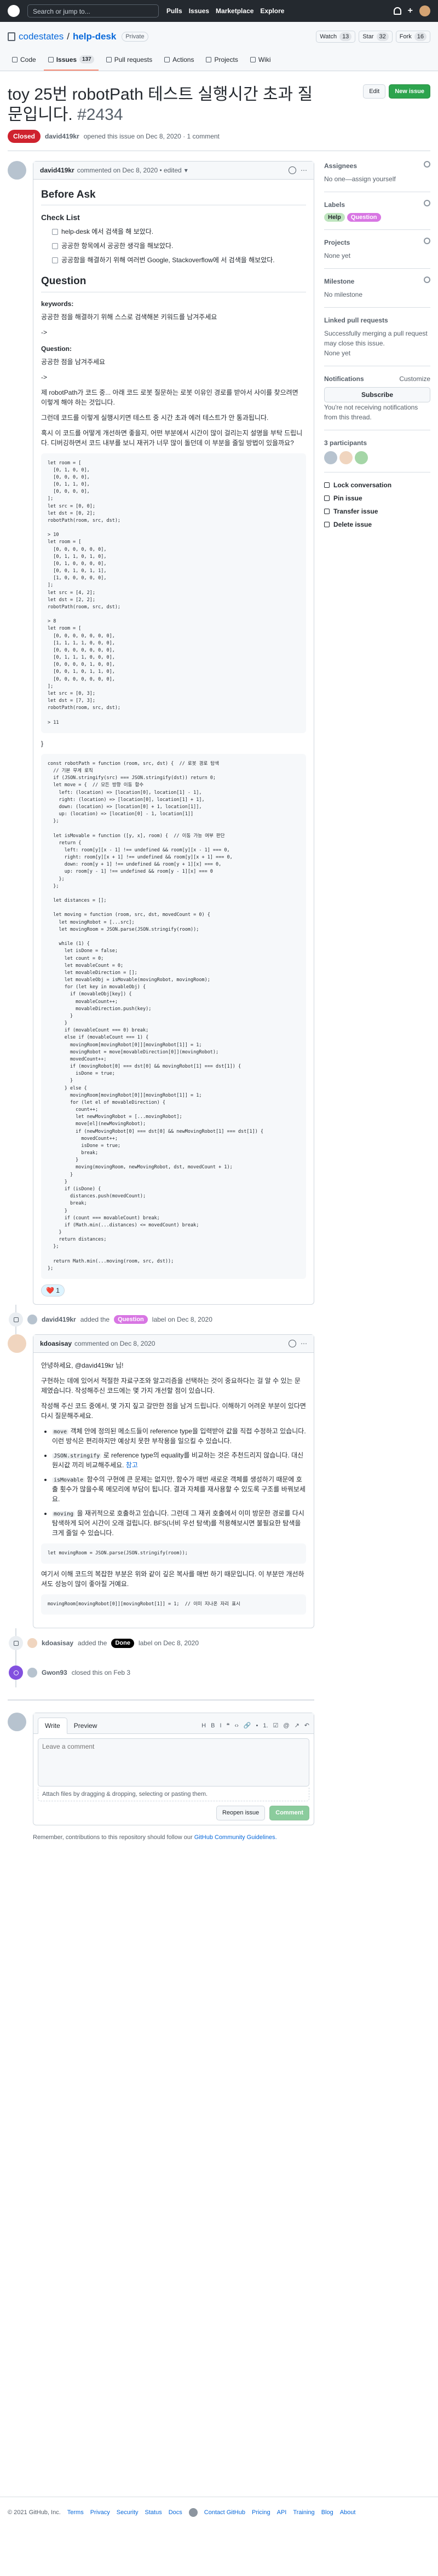 This screenshot has width=438, height=2576. What do you see at coordinates (345, 36) in the screenshot?
I see `watch-count: 13` at bounding box center [345, 36].